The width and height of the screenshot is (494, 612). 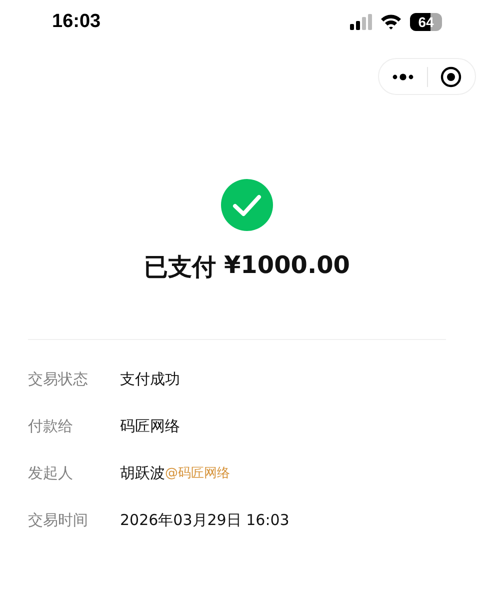 I want to click on detail-label: 付款给, so click(x=51, y=426).